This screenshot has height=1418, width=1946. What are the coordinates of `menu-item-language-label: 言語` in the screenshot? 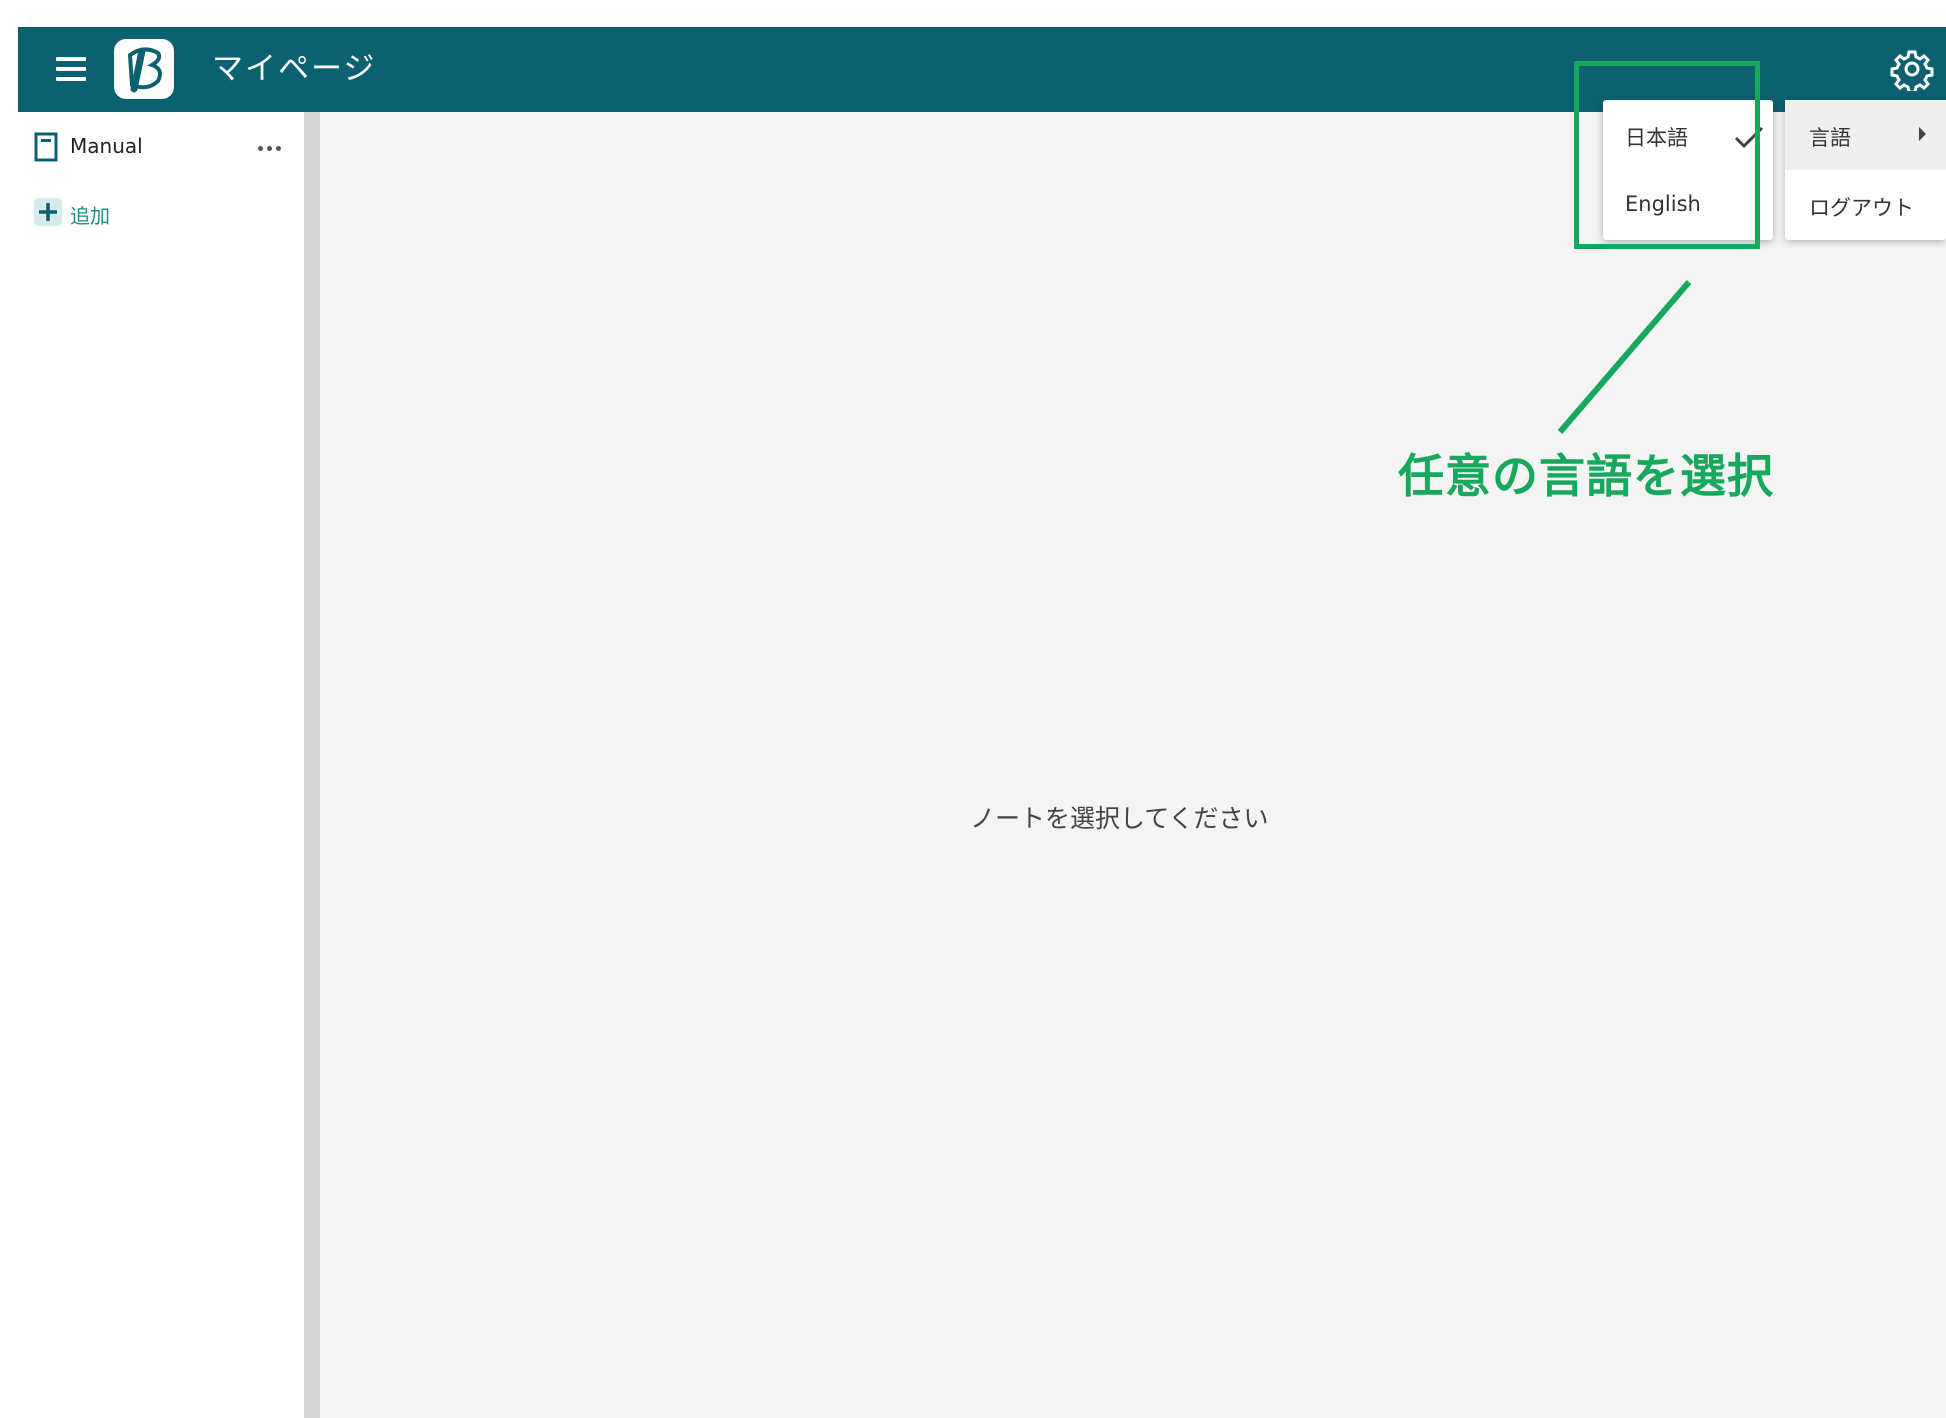 It's located at (1830, 138).